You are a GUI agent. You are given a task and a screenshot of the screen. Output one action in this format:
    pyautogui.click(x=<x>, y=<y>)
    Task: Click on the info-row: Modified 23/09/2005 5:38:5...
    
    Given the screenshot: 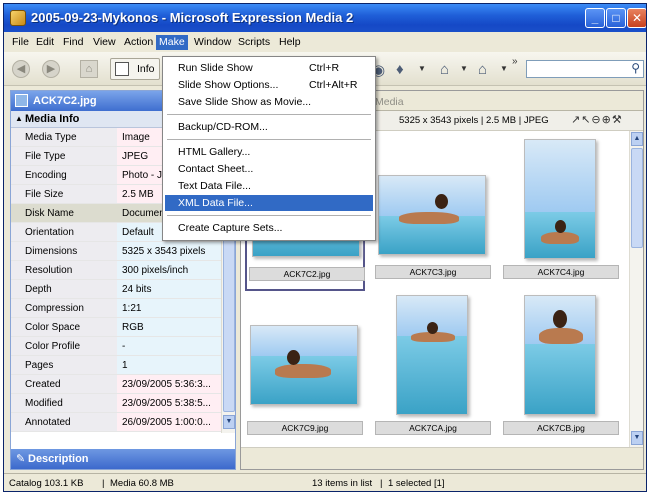 What is the action you would take?
    pyautogui.click(x=116, y=403)
    